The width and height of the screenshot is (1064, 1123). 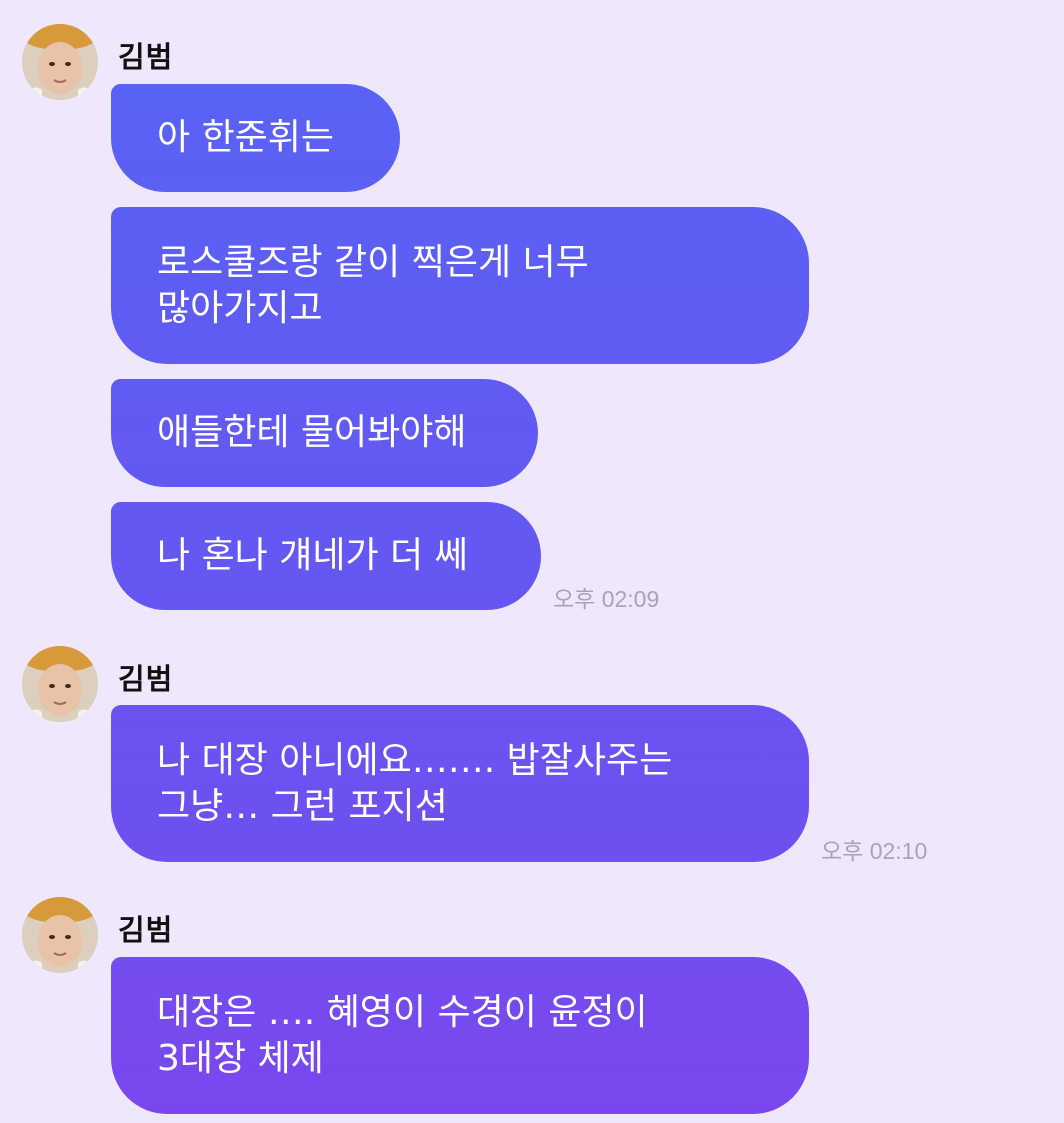 What do you see at coordinates (460, 1035) in the screenshot?
I see `message-bubble: 대장은 …. 혜영이 수경이 윤정이 3대장 체제` at bounding box center [460, 1035].